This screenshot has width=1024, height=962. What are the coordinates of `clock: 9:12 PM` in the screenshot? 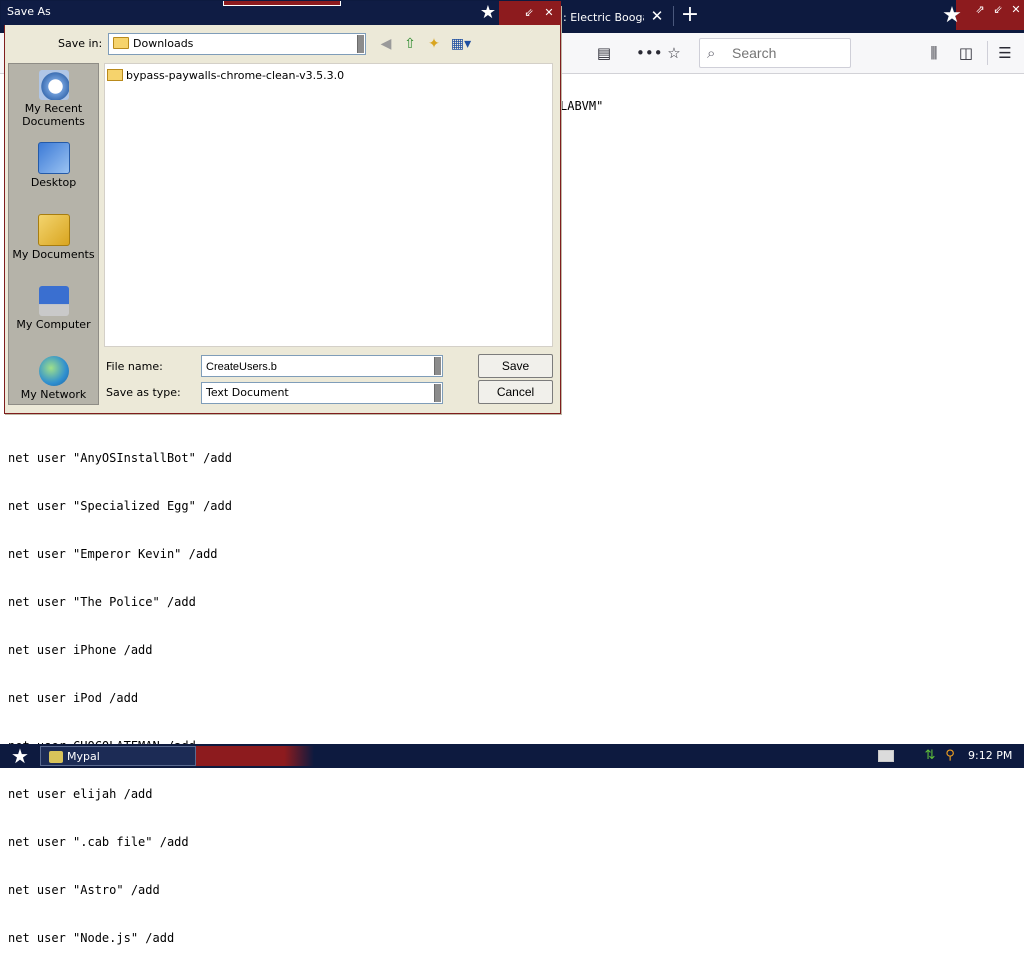 It's located at (990, 755).